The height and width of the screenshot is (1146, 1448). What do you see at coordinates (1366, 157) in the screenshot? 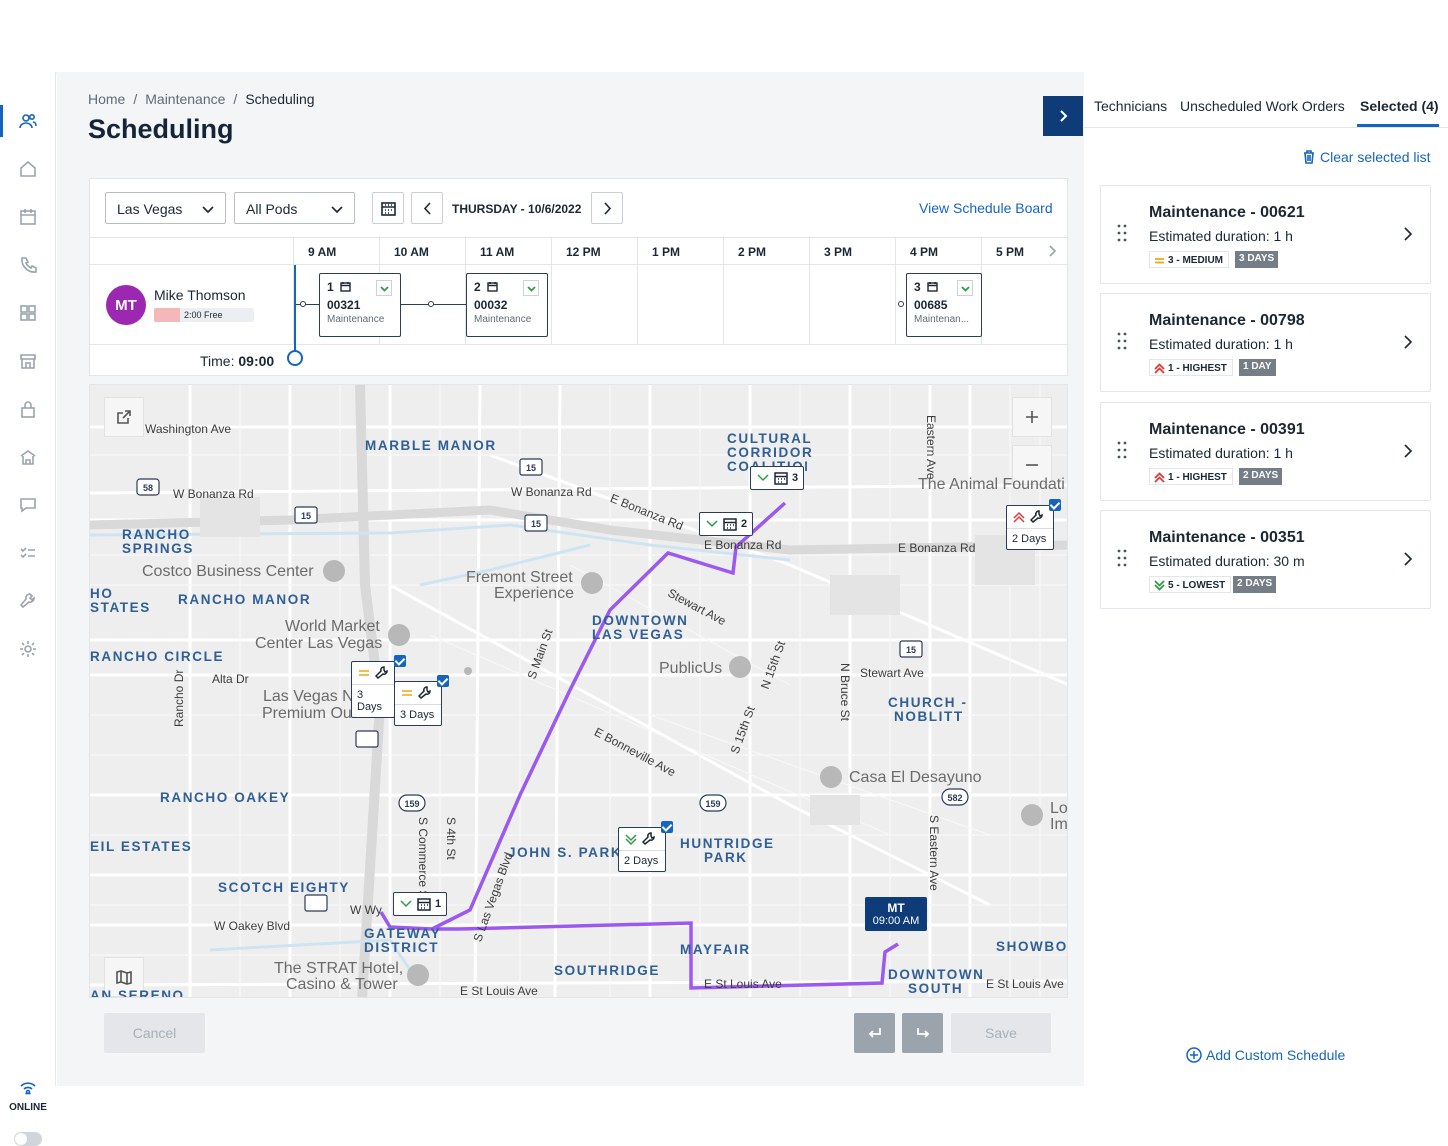
I see `clear-selected-list-button: Clear selected list` at bounding box center [1366, 157].